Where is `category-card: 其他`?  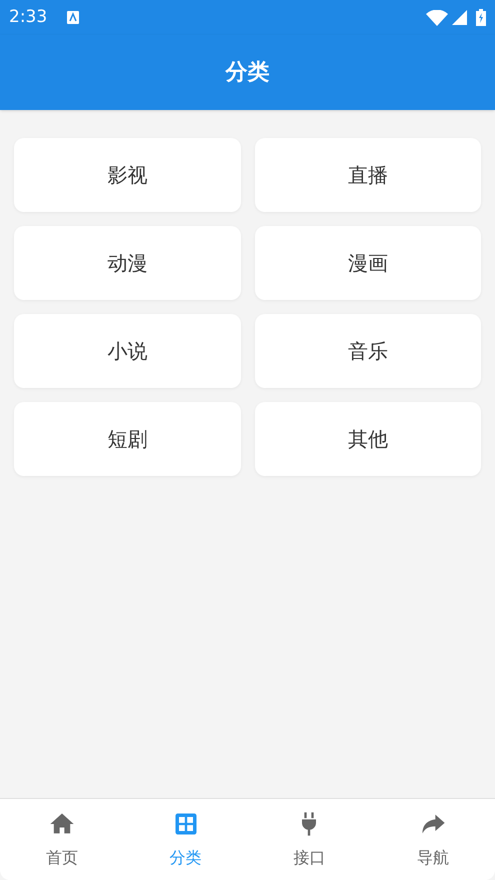
category-card: 其他 is located at coordinates (367, 439).